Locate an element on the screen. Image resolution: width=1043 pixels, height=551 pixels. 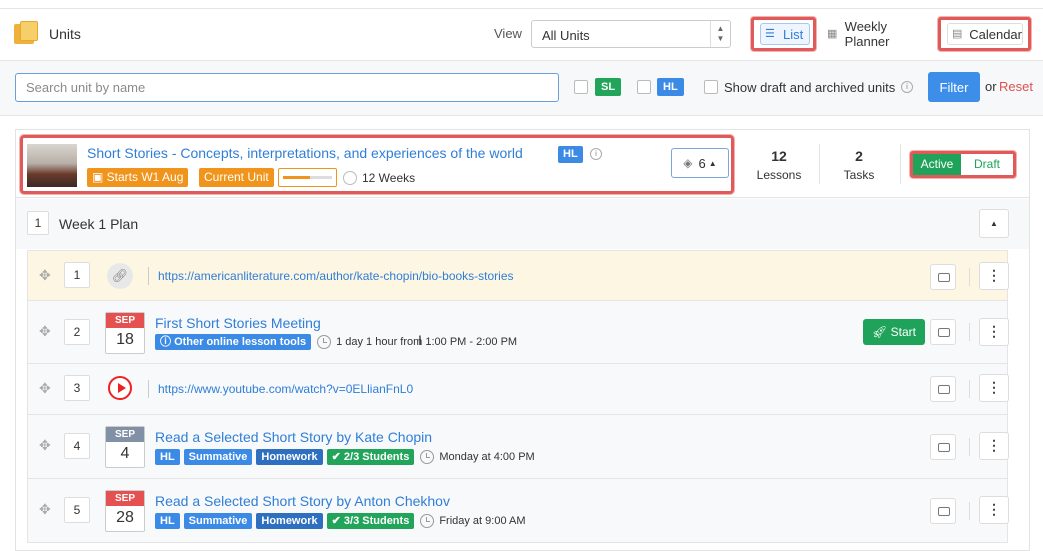
or-label: or is located at coordinates (991, 86).